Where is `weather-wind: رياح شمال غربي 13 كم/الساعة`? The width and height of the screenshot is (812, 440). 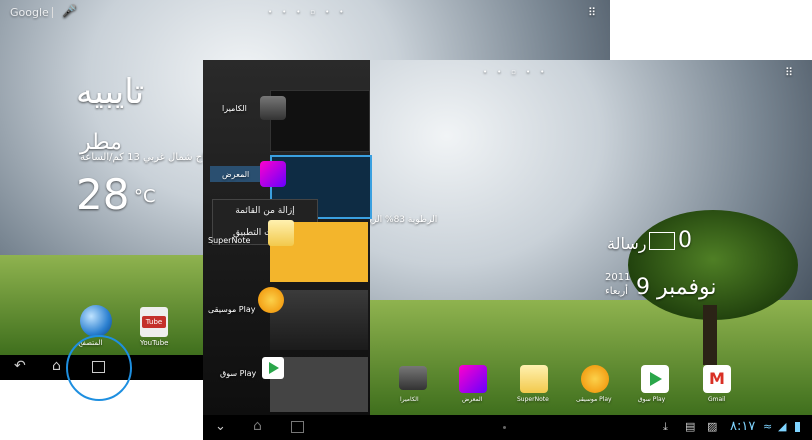
weather-wind: رياح شمال غربي 13 كم/الساعة is located at coordinates (146, 157).